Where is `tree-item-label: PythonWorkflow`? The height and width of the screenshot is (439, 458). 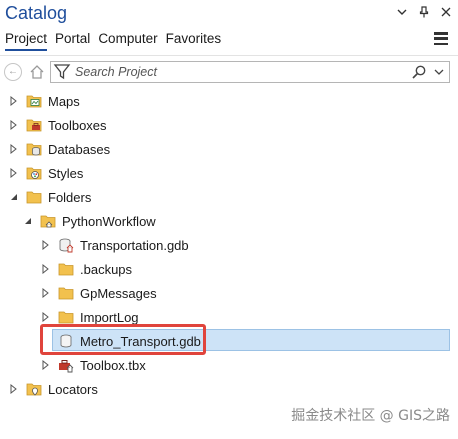
tree-item-label: PythonWorkflow is located at coordinates (109, 221).